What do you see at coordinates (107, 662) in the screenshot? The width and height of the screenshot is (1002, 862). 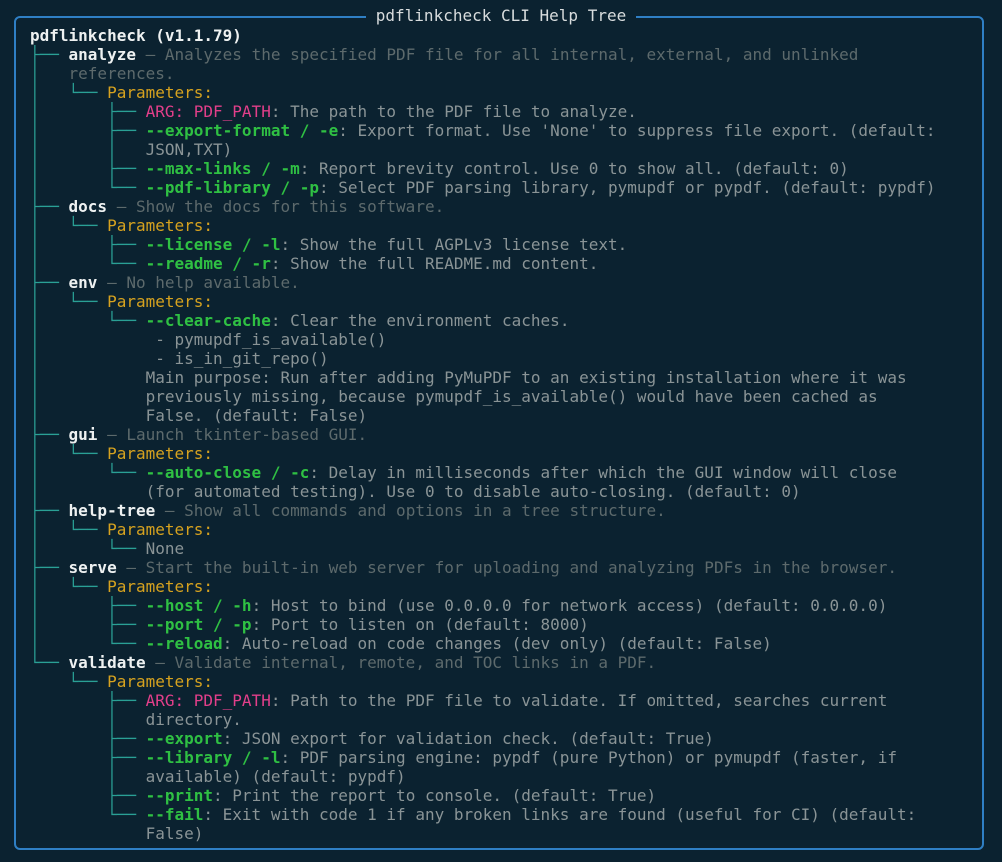 I see `command-name: validate` at bounding box center [107, 662].